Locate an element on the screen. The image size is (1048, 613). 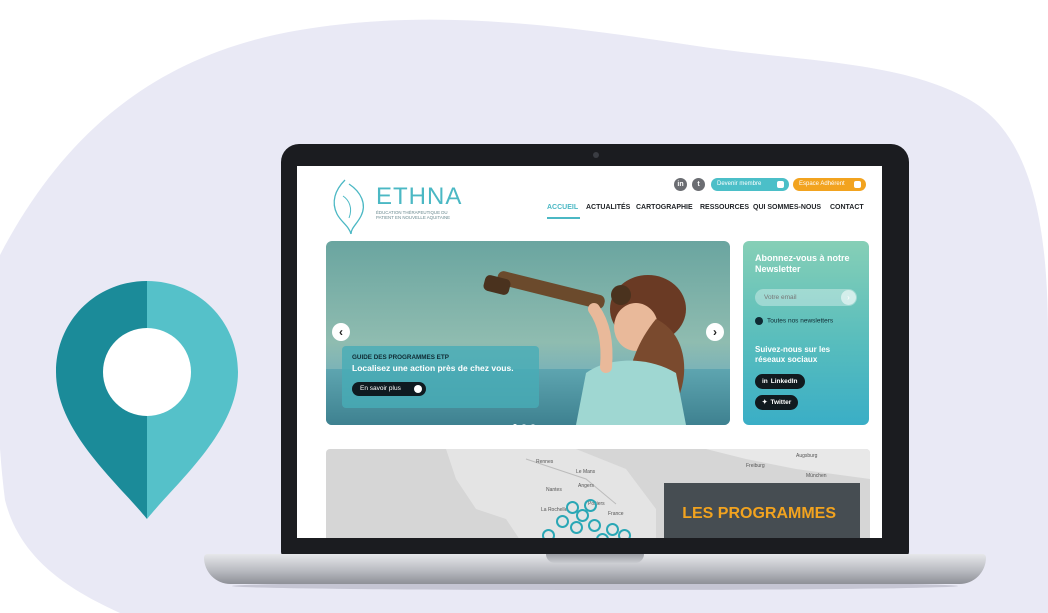
all-newsletters-link: Toutes nos newsletters is located at coordinates (794, 321).